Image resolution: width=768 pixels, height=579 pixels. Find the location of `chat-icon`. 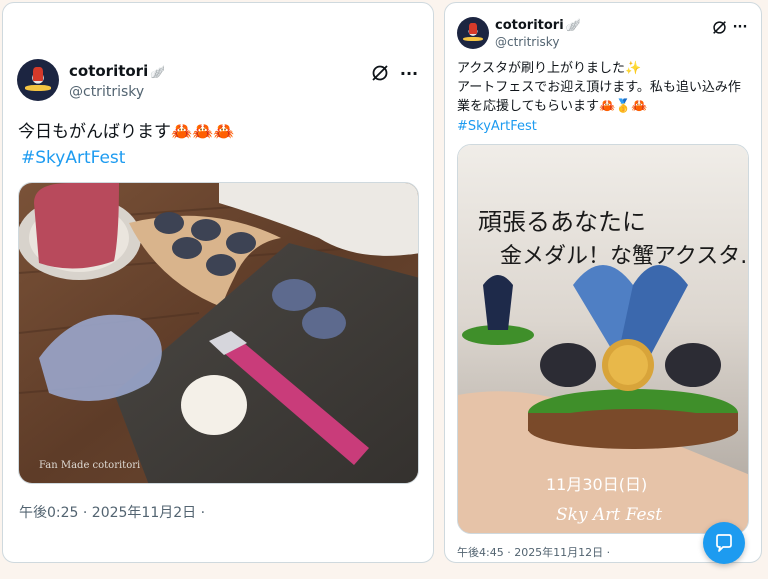

chat-icon is located at coordinates (724, 543).